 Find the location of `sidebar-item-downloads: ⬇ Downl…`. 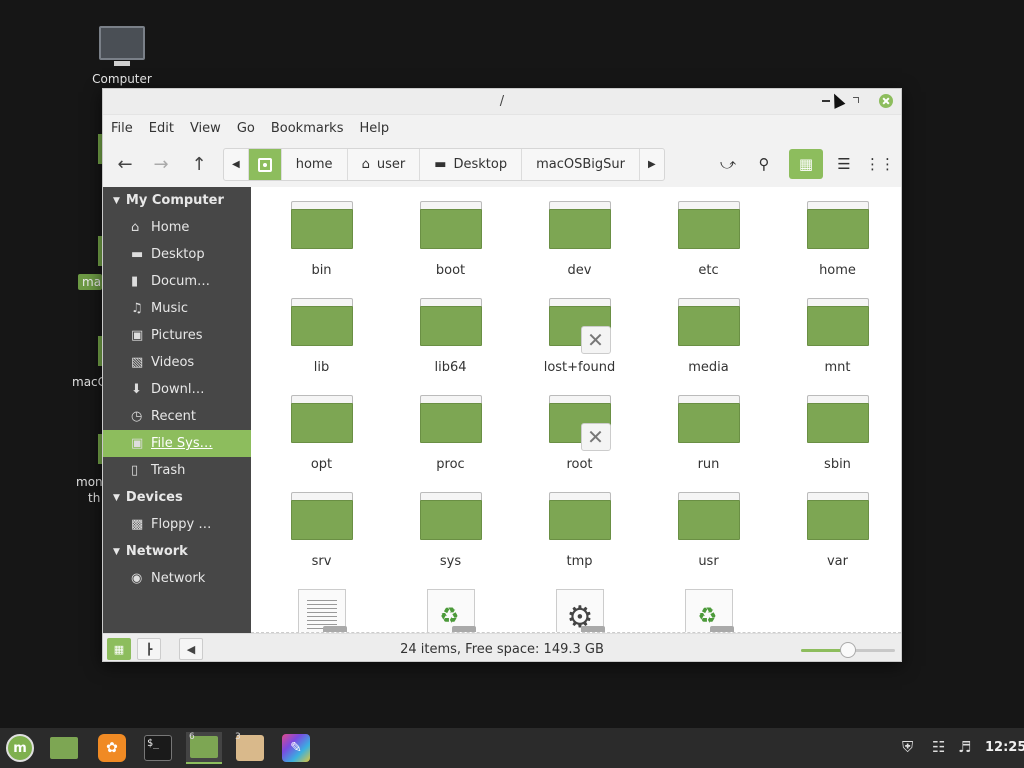

sidebar-item-downloads: ⬇ Downl… is located at coordinates (177, 389).